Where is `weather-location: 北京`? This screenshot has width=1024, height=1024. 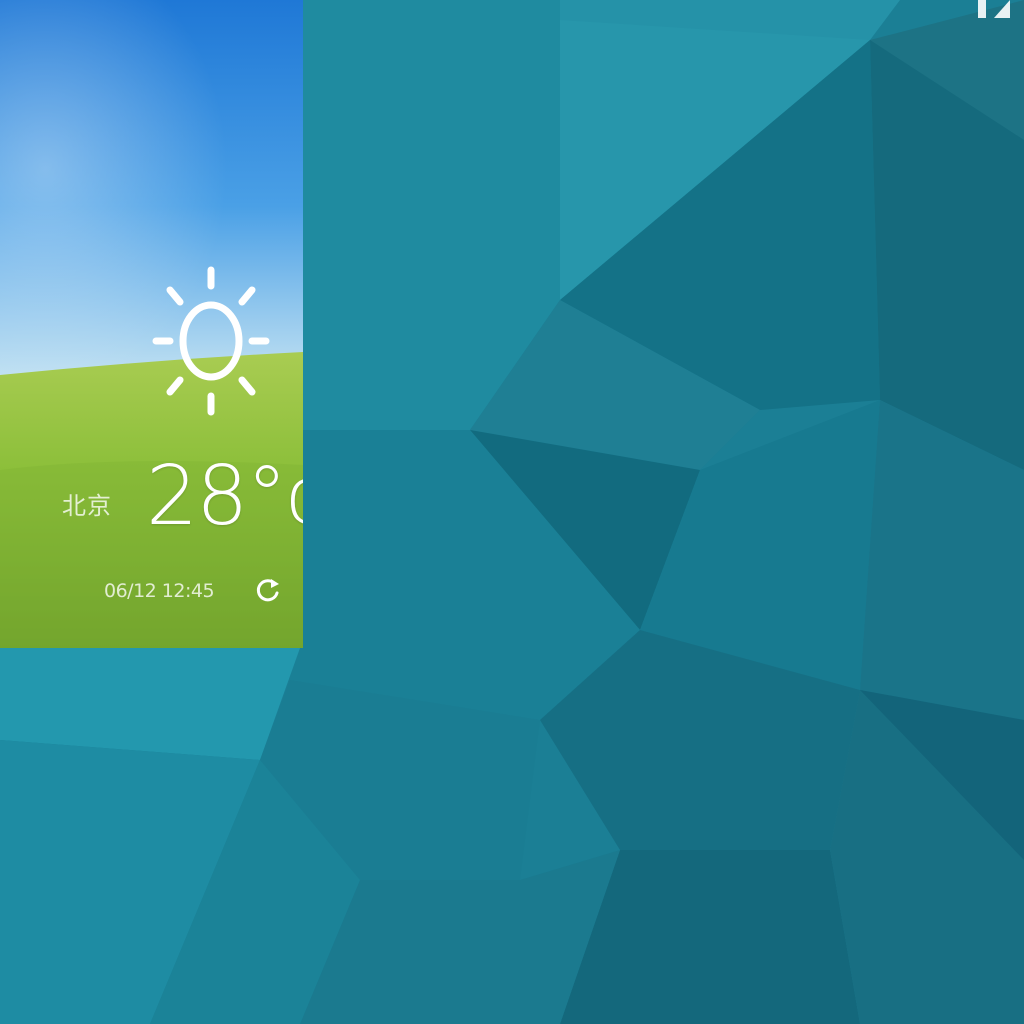
weather-location: 北京 is located at coordinates (87, 506).